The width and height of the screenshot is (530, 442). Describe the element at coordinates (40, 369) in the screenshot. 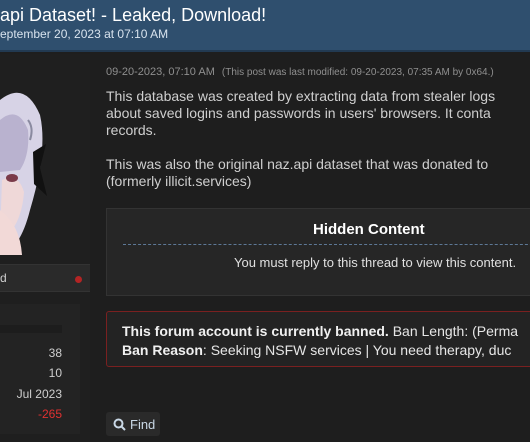

I see `user-stats: 38 10 Jul 2023 -265` at that location.